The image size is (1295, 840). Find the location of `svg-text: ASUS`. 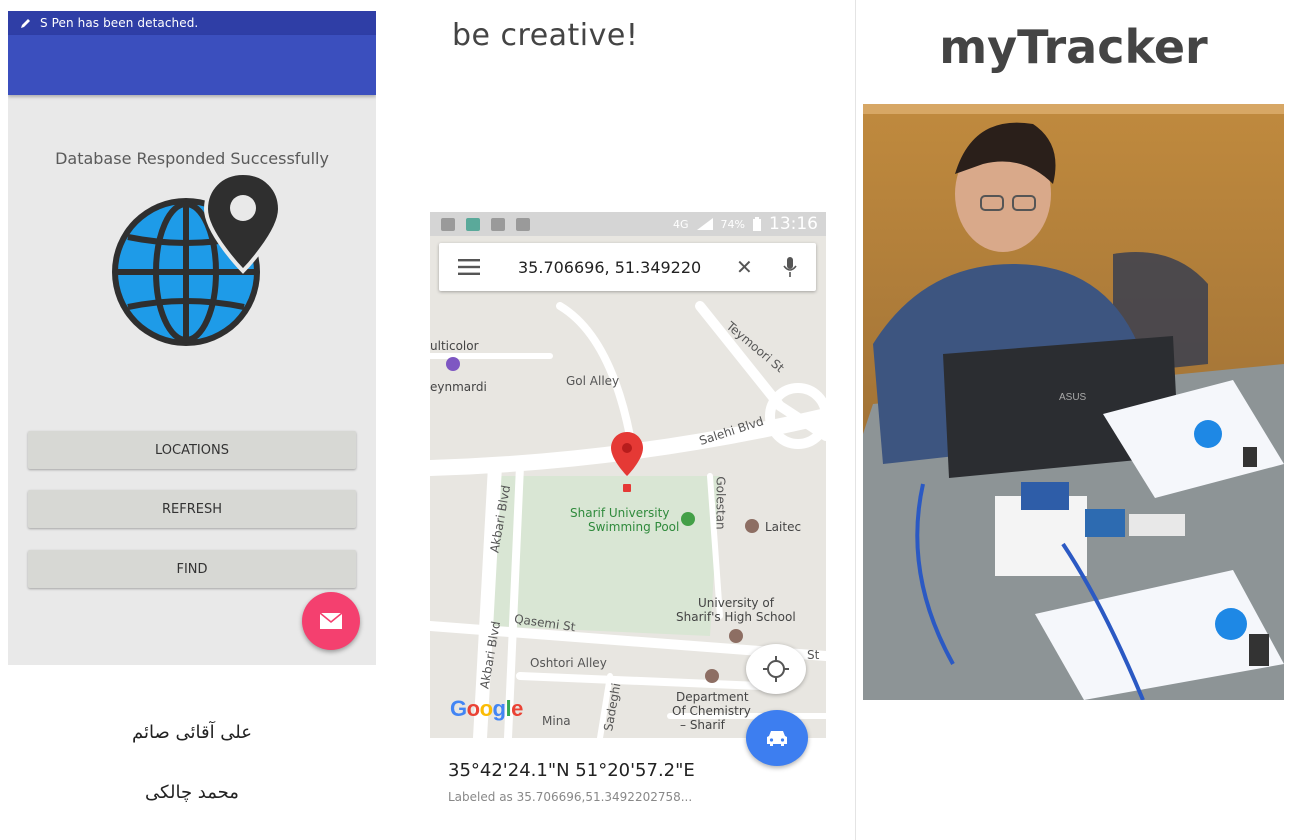

svg-text: ASUS is located at coordinates (1073, 397).